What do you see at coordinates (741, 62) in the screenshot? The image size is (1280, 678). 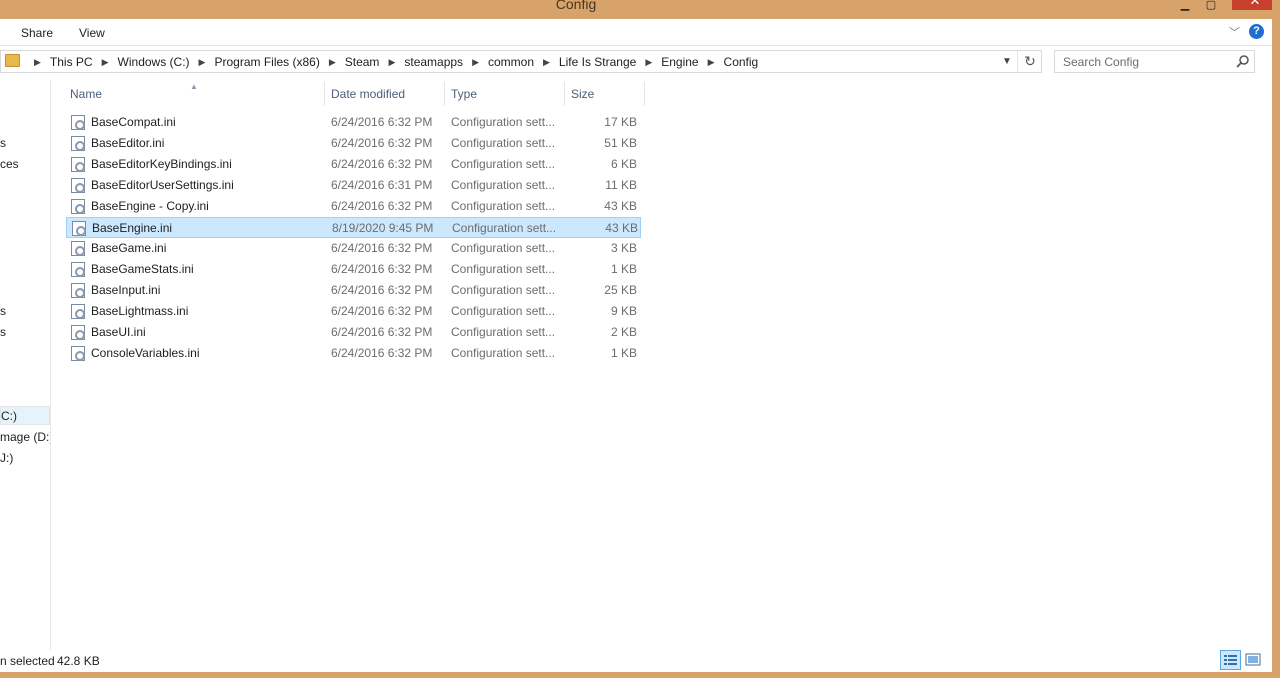 I see `breadcrumb-config: Config` at bounding box center [741, 62].